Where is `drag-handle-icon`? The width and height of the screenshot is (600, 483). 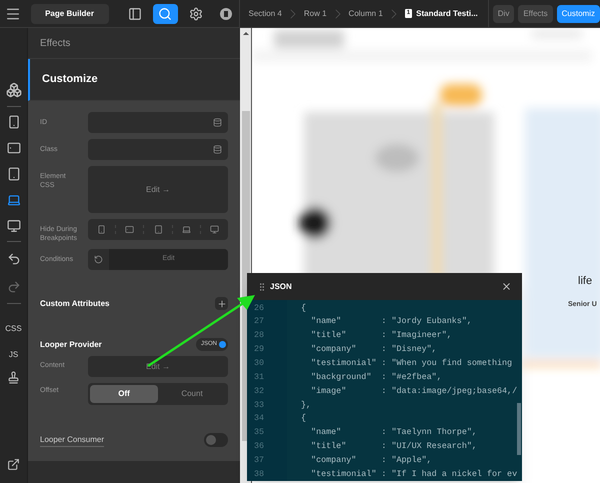 drag-handle-icon is located at coordinates (262, 287).